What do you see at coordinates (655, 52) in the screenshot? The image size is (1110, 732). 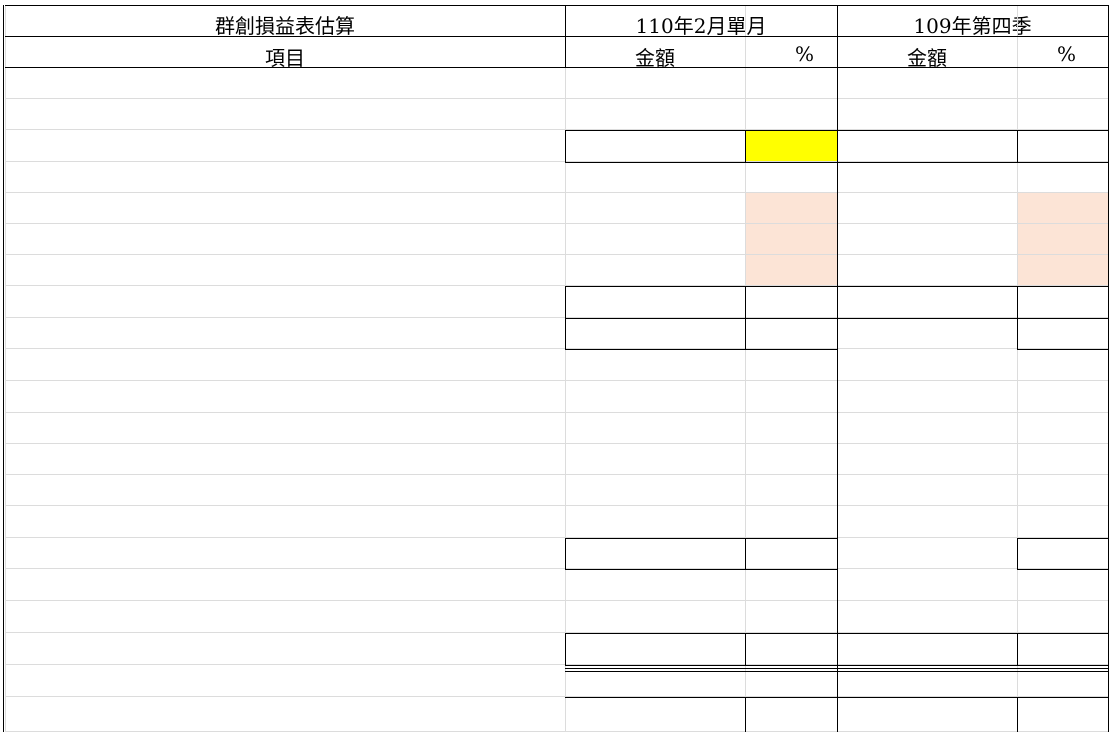 I see `period1-amount-header: 金額` at bounding box center [655, 52].